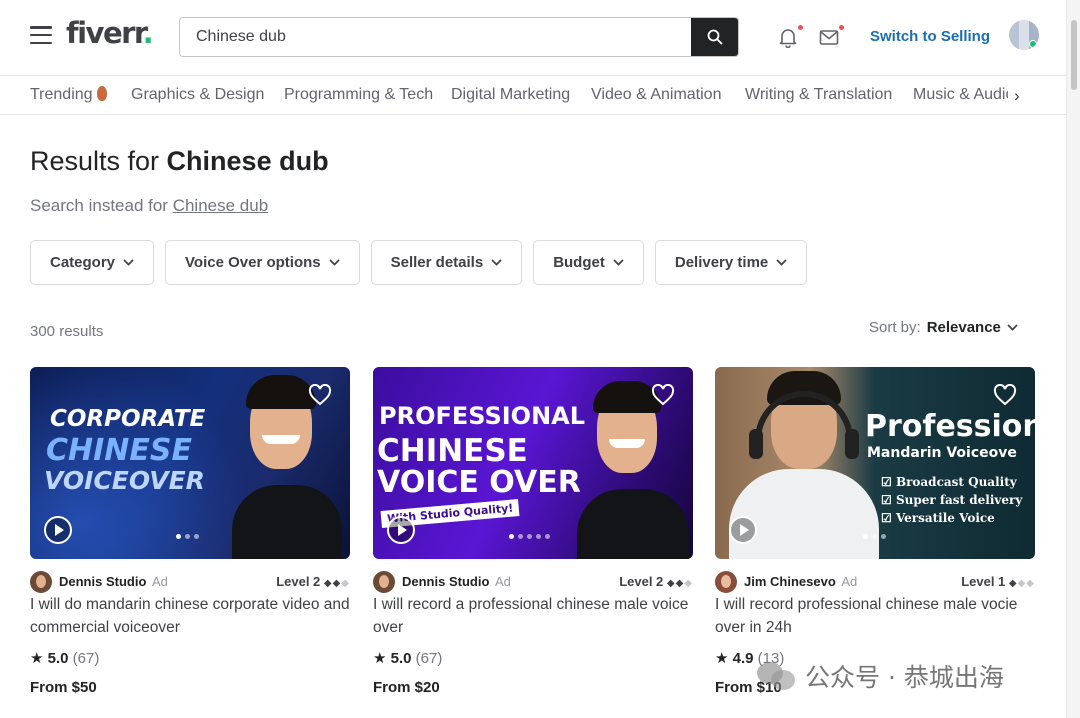 The height and width of the screenshot is (718, 1080). What do you see at coordinates (406, 687) in the screenshot?
I see `gig-price: From $20` at bounding box center [406, 687].